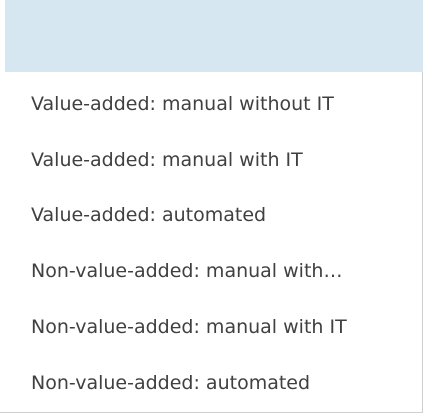 The height and width of the screenshot is (414, 424). Describe the element at coordinates (148, 215) in the screenshot. I see `option-value-added-automated: Value-added: automated` at that location.